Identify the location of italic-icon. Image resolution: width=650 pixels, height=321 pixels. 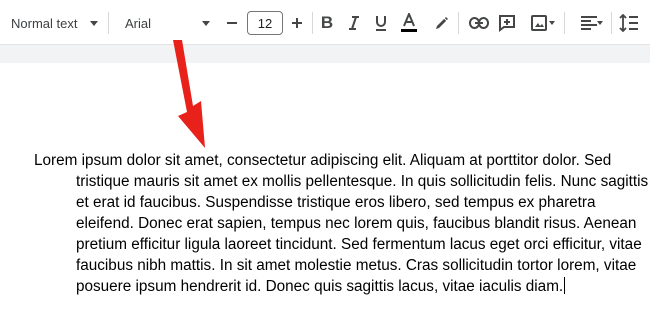
(354, 23).